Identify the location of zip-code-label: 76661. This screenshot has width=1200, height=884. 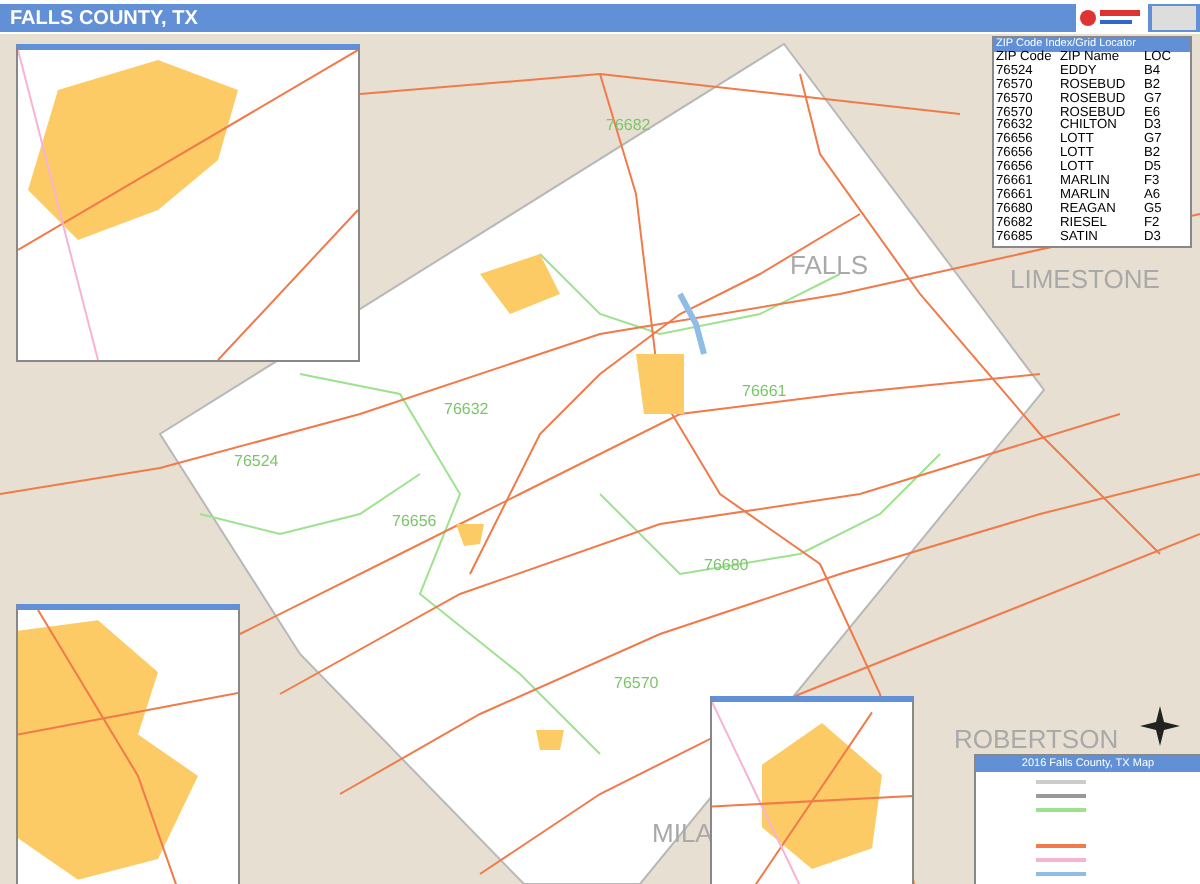
(764, 391).